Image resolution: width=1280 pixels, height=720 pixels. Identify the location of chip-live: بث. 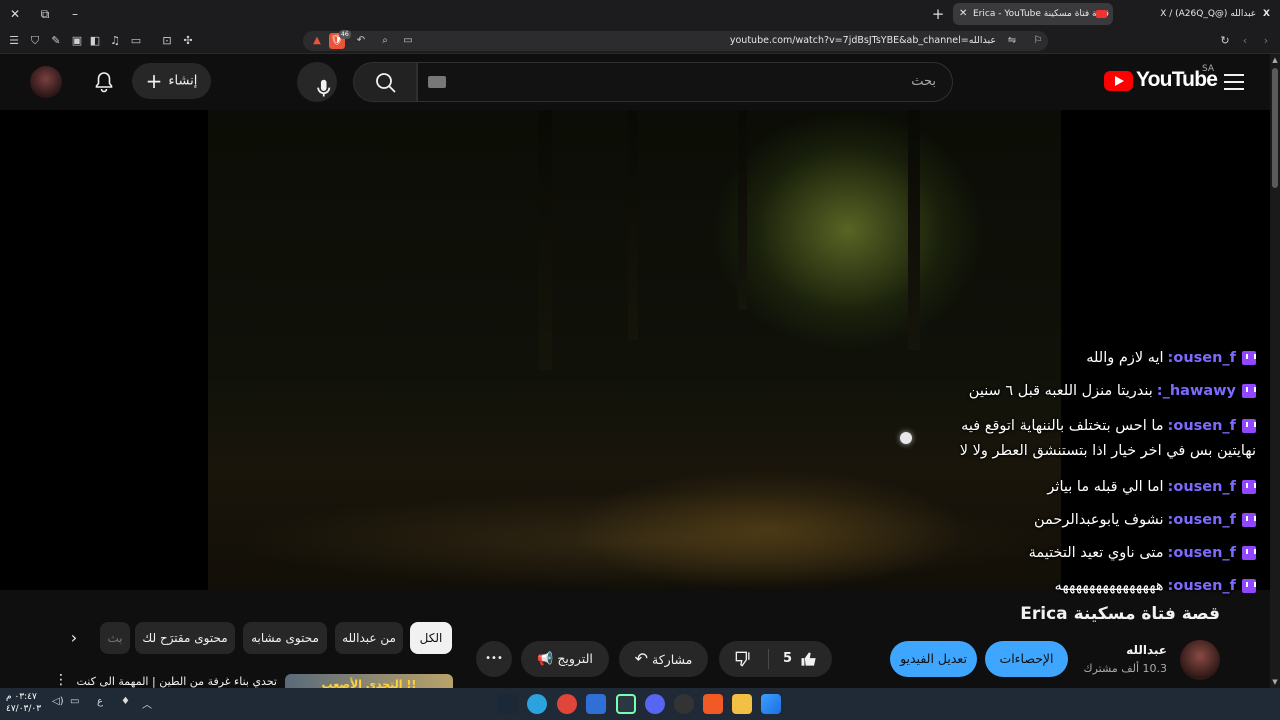
(115, 638).